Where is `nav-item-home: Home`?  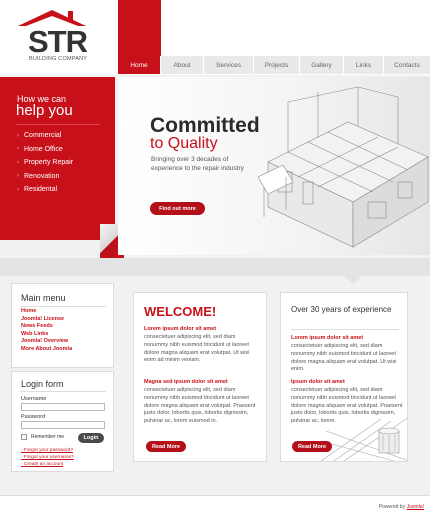 nav-item-home: Home is located at coordinates (139, 65).